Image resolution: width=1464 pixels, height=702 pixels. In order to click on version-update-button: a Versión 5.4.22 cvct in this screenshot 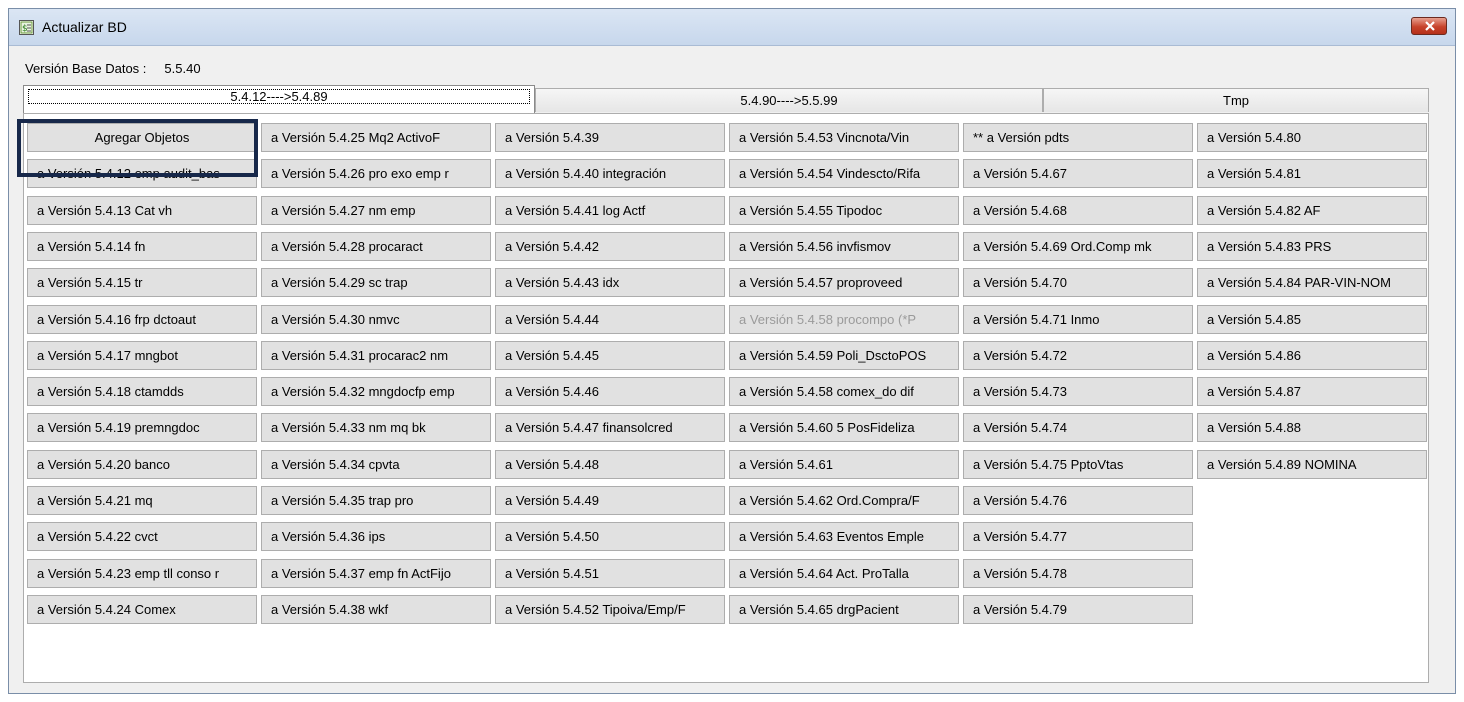, I will do `click(142, 536)`.